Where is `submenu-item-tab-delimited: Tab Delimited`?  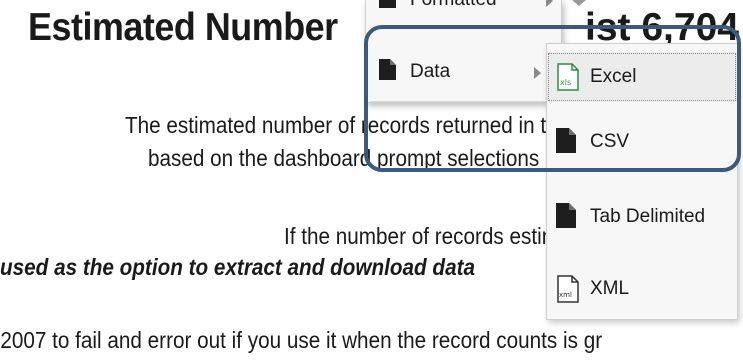
submenu-item-tab-delimited: Tab Delimited is located at coordinates (642, 217).